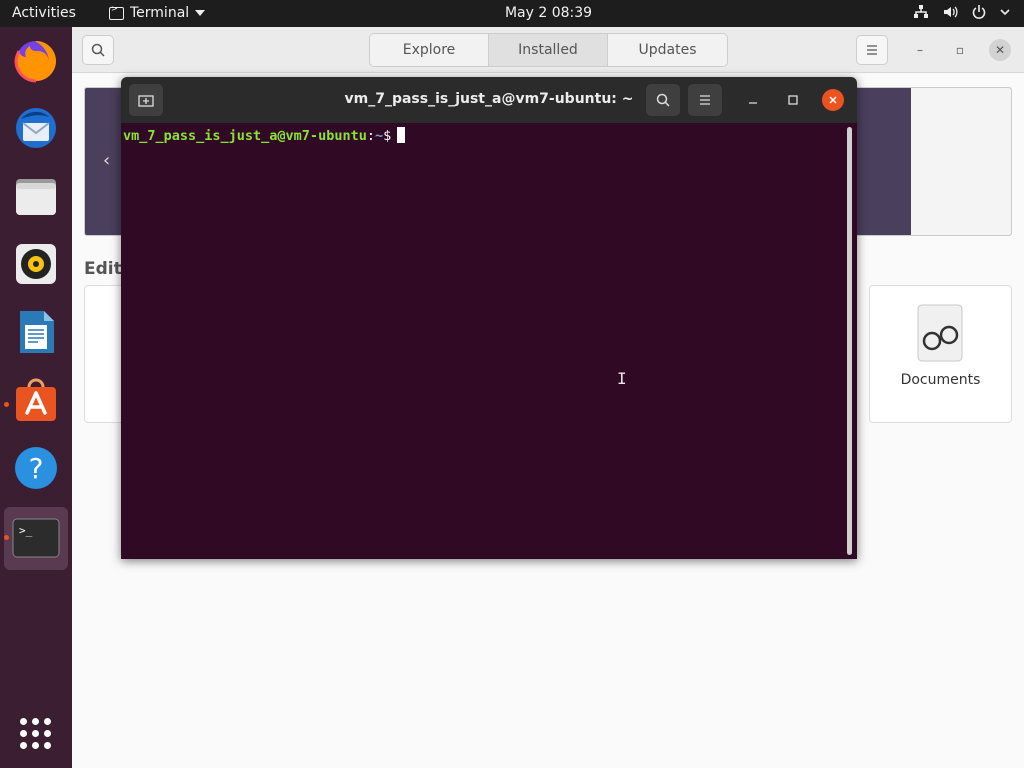 The width and height of the screenshot is (1024, 768). I want to click on app-card-documents: Documents, so click(940, 354).